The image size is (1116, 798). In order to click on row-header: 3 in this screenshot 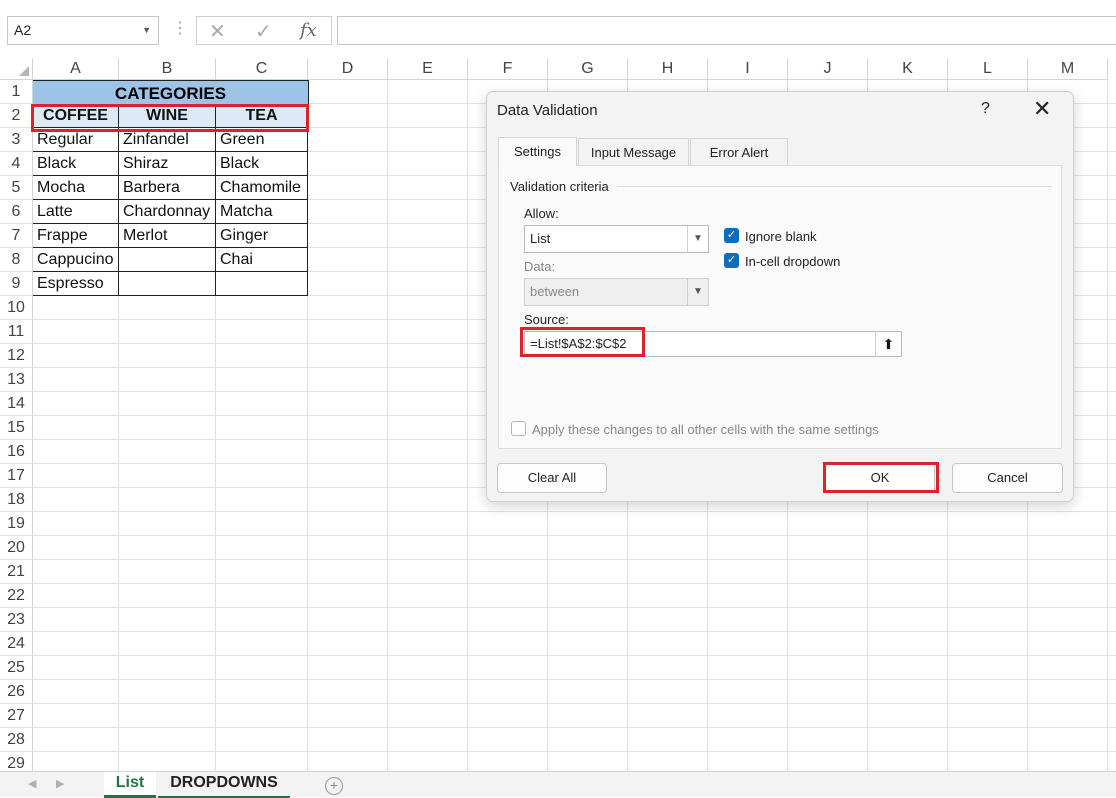, I will do `click(16, 140)`.